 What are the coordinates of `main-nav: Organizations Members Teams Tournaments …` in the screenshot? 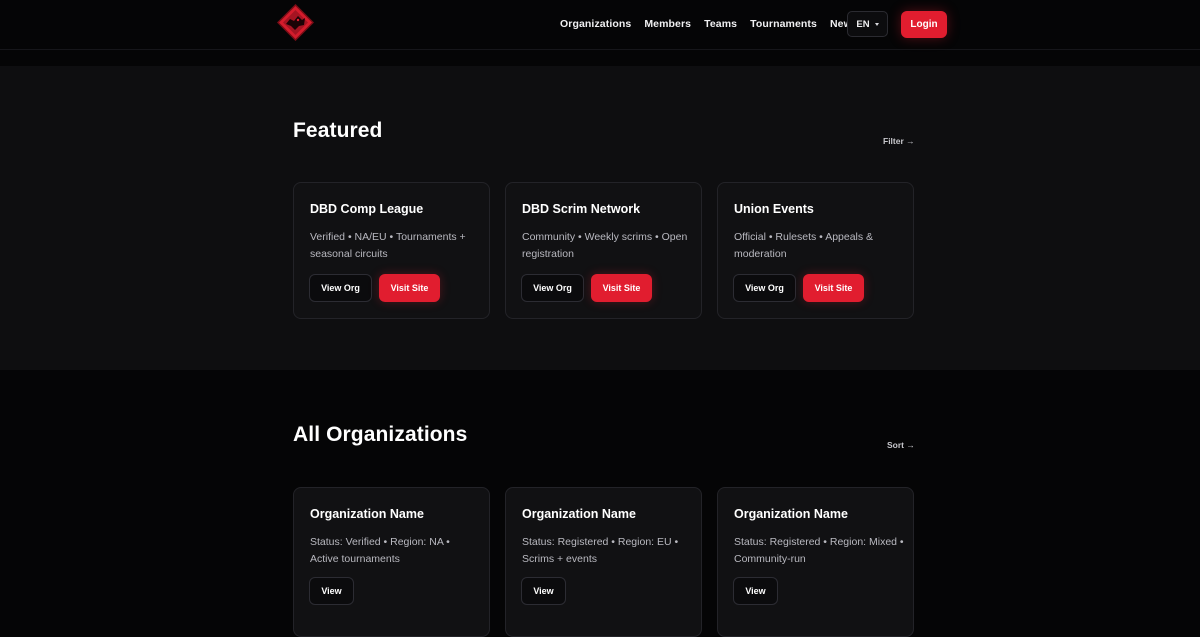 It's located at (715, 24).